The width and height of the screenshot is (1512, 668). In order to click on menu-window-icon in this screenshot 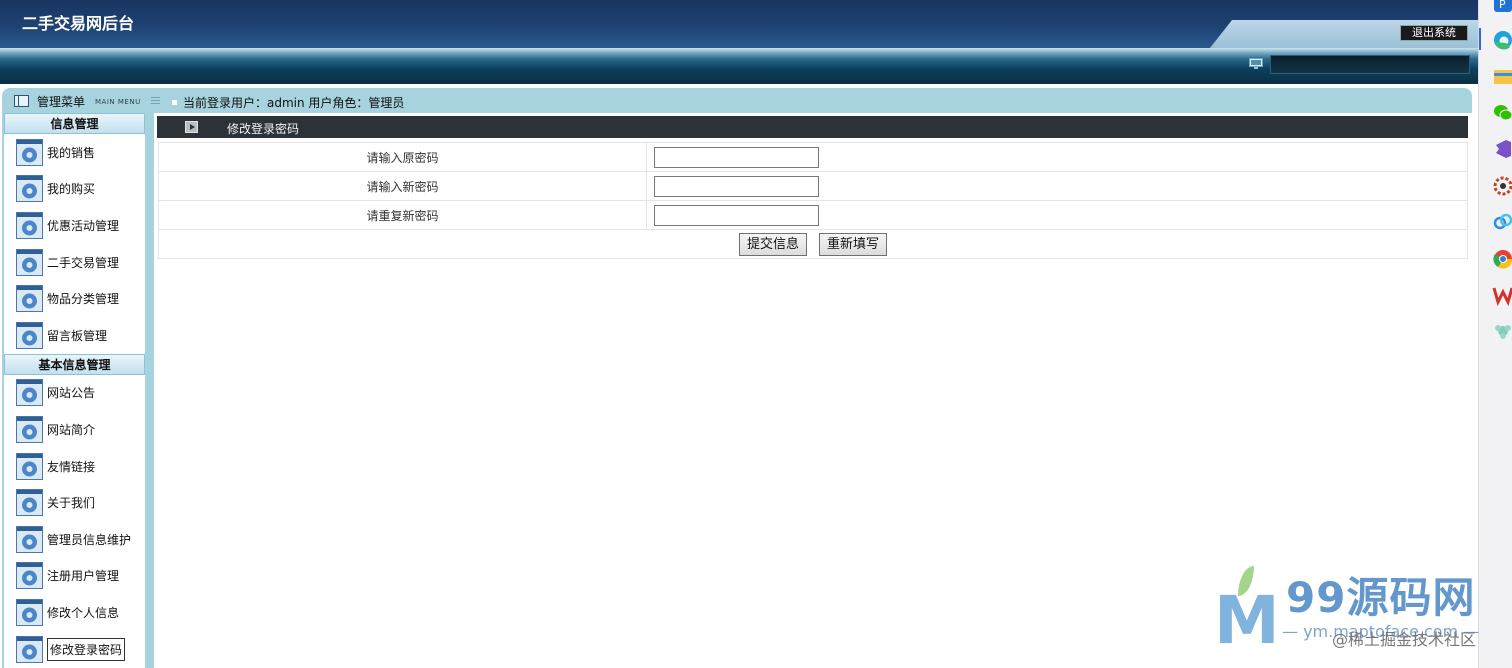, I will do `click(21, 101)`.